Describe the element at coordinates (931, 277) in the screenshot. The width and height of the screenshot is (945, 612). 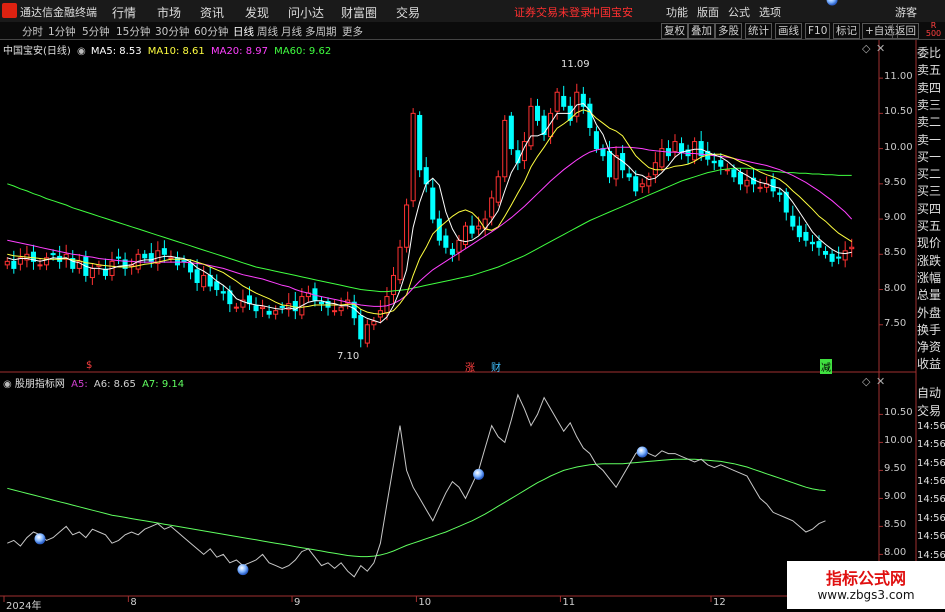
I see `side-panel-item: 涨幅` at that location.